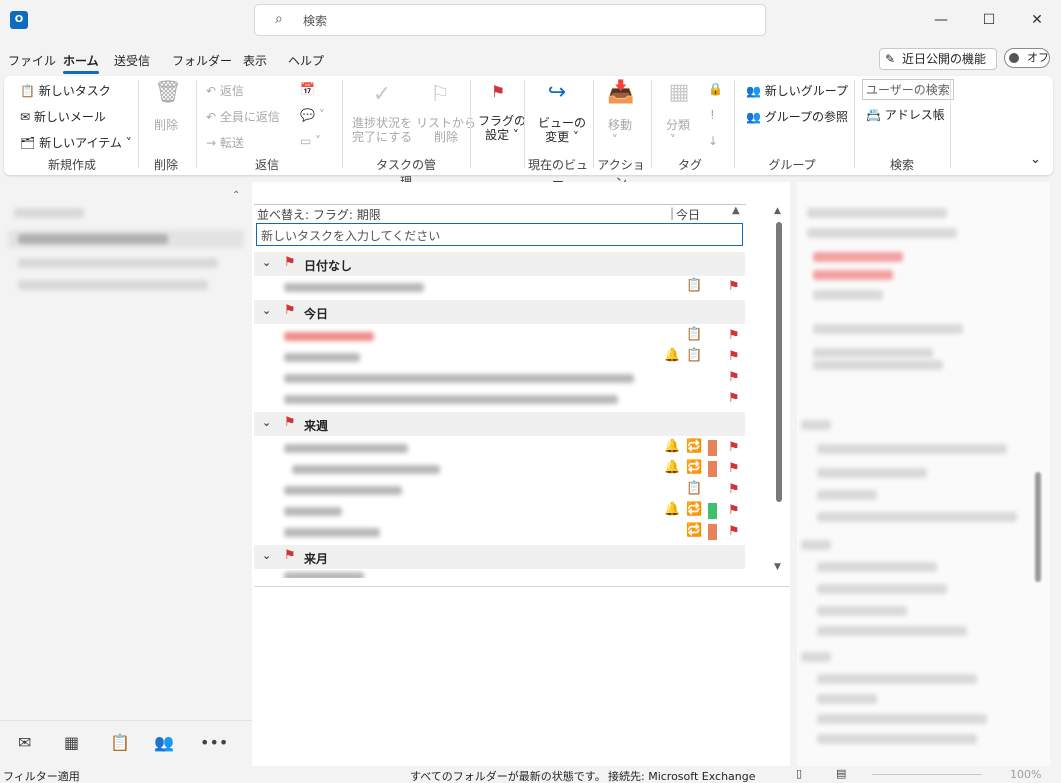  Describe the element at coordinates (446, 130) in the screenshot. I see `remove-from-list-button: リストから 削除` at that location.